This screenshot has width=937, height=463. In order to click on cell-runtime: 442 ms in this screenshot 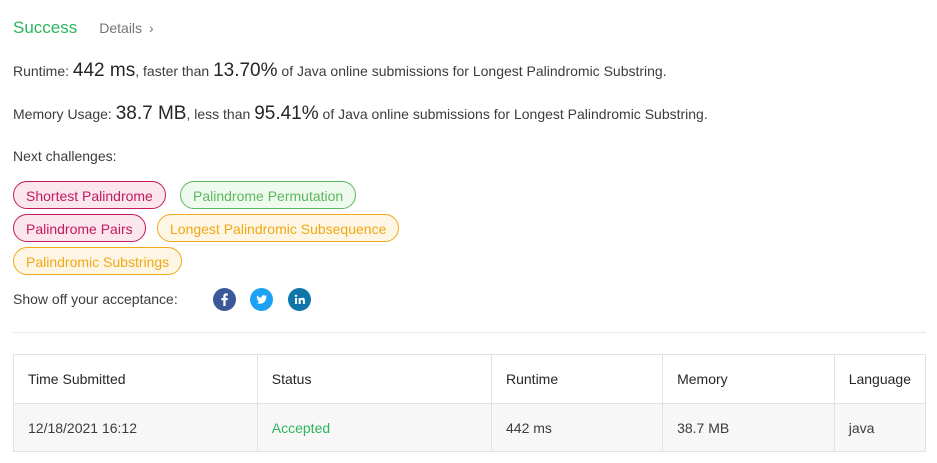, I will do `click(577, 427)`.